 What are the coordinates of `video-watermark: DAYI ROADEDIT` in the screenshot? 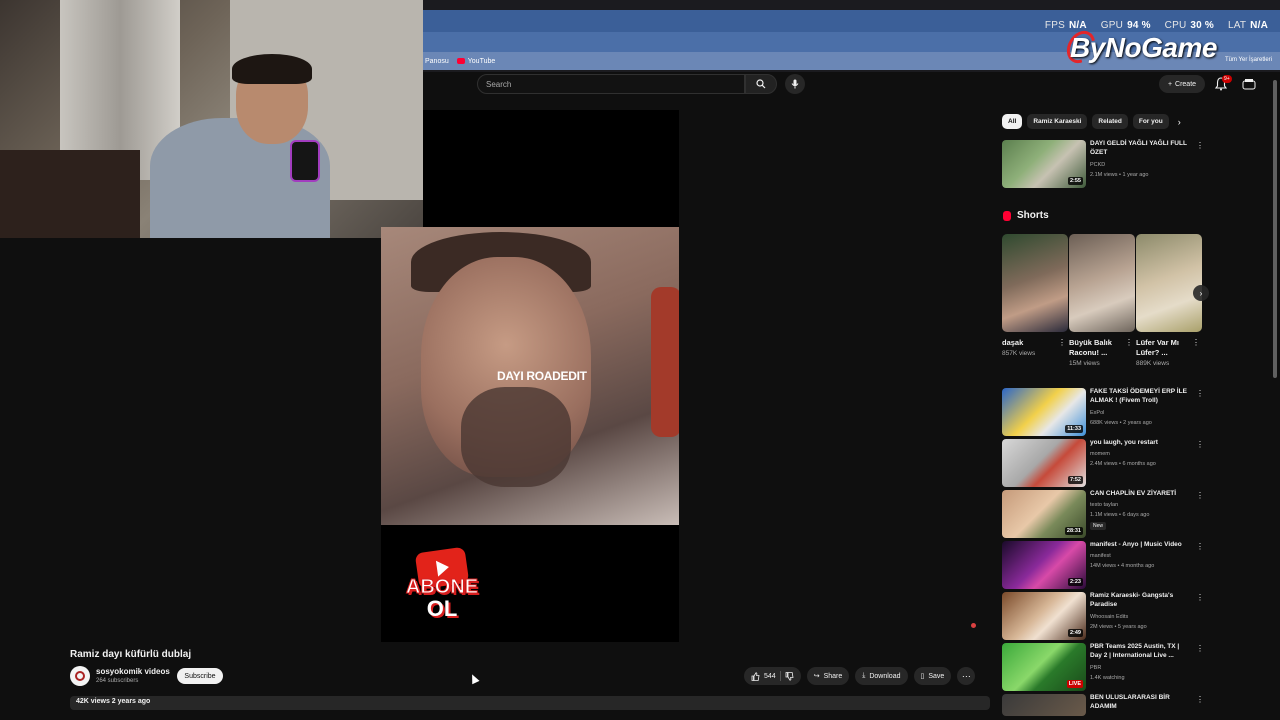 It's located at (542, 376).